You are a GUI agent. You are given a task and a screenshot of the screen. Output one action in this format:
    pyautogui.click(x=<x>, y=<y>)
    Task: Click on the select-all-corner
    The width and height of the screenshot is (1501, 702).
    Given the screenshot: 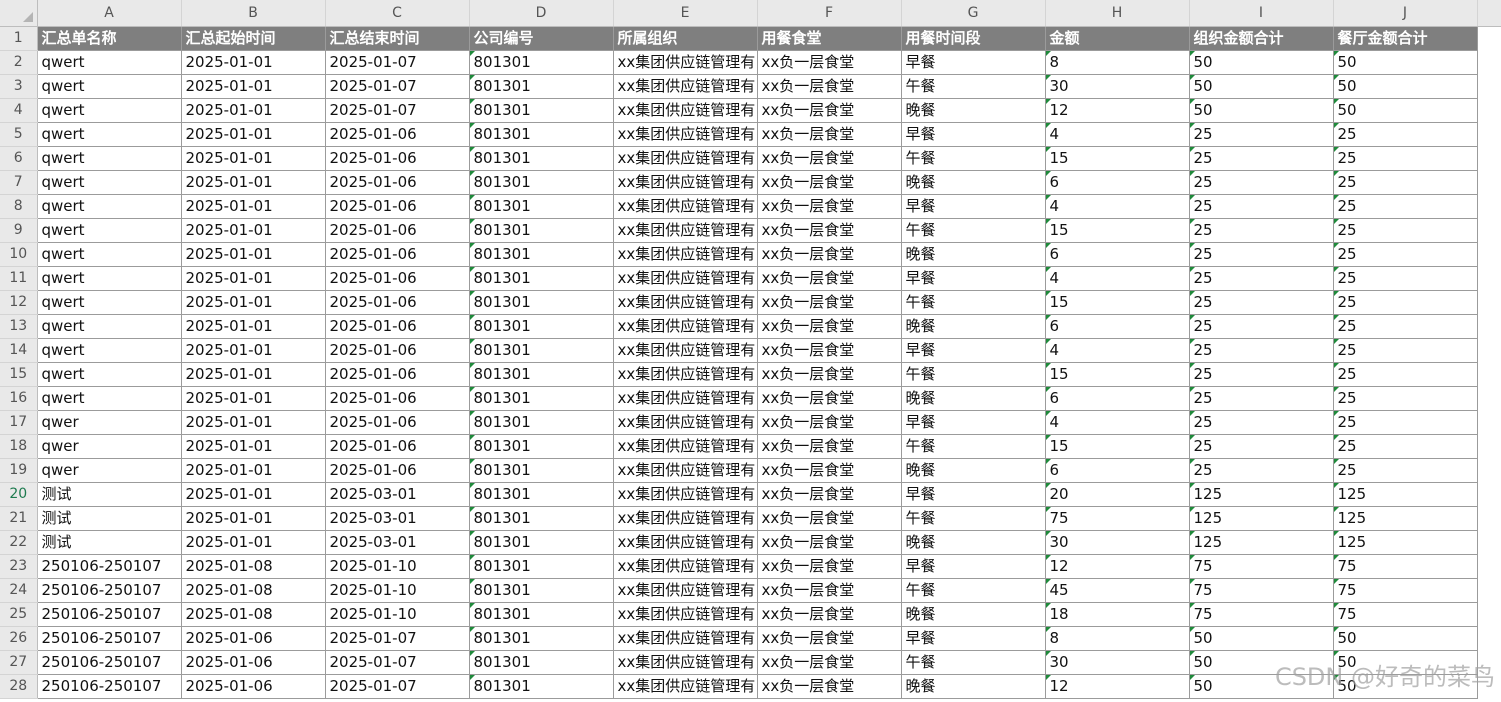 What is the action you would take?
    pyautogui.click(x=19, y=13)
    